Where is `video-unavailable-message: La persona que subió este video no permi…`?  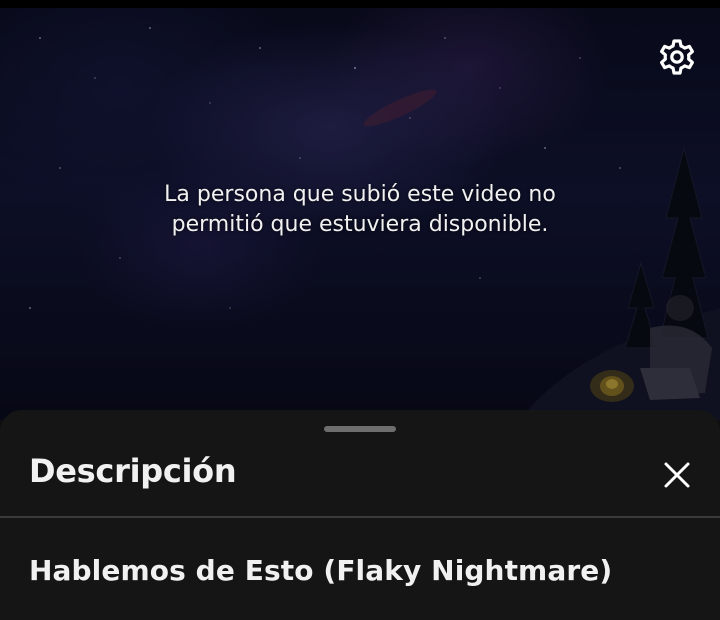
video-unavailable-message: La persona que subió este video no permi… is located at coordinates (360, 210).